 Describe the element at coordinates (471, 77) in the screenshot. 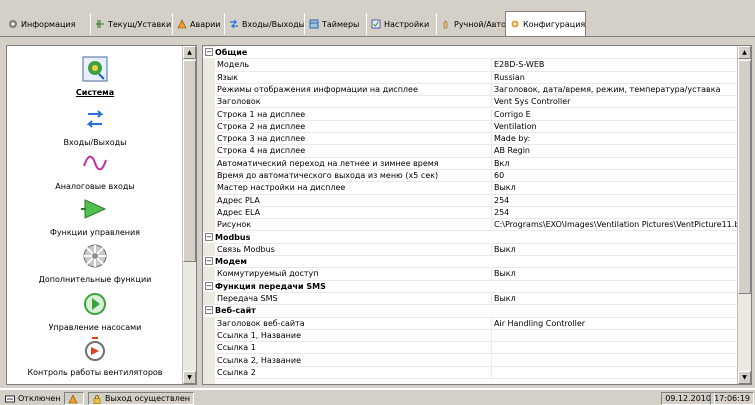

I see `grid-property-row: Язык Russian` at that location.